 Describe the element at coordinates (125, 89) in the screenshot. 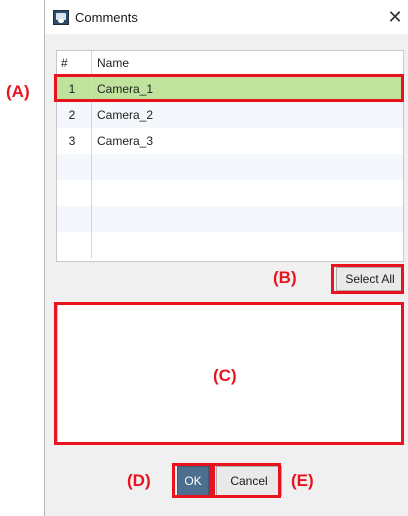

I see `row-name: Camera_1` at that location.